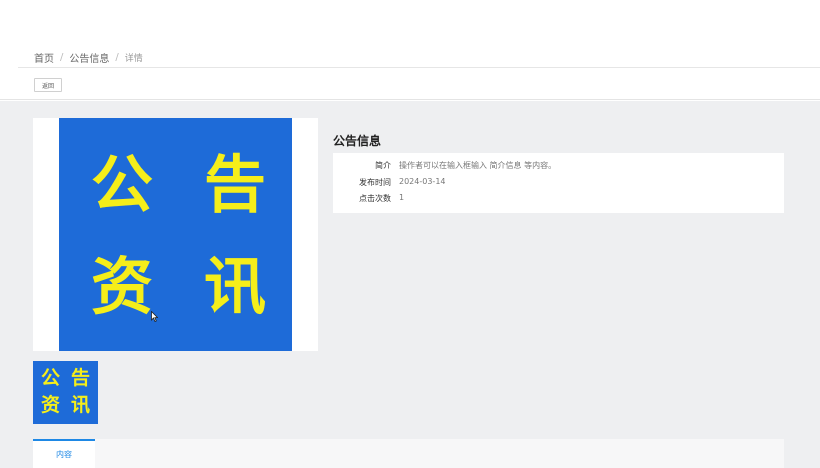 The image size is (820, 468). What do you see at coordinates (122, 286) in the screenshot?
I see `image-char: 资` at bounding box center [122, 286].